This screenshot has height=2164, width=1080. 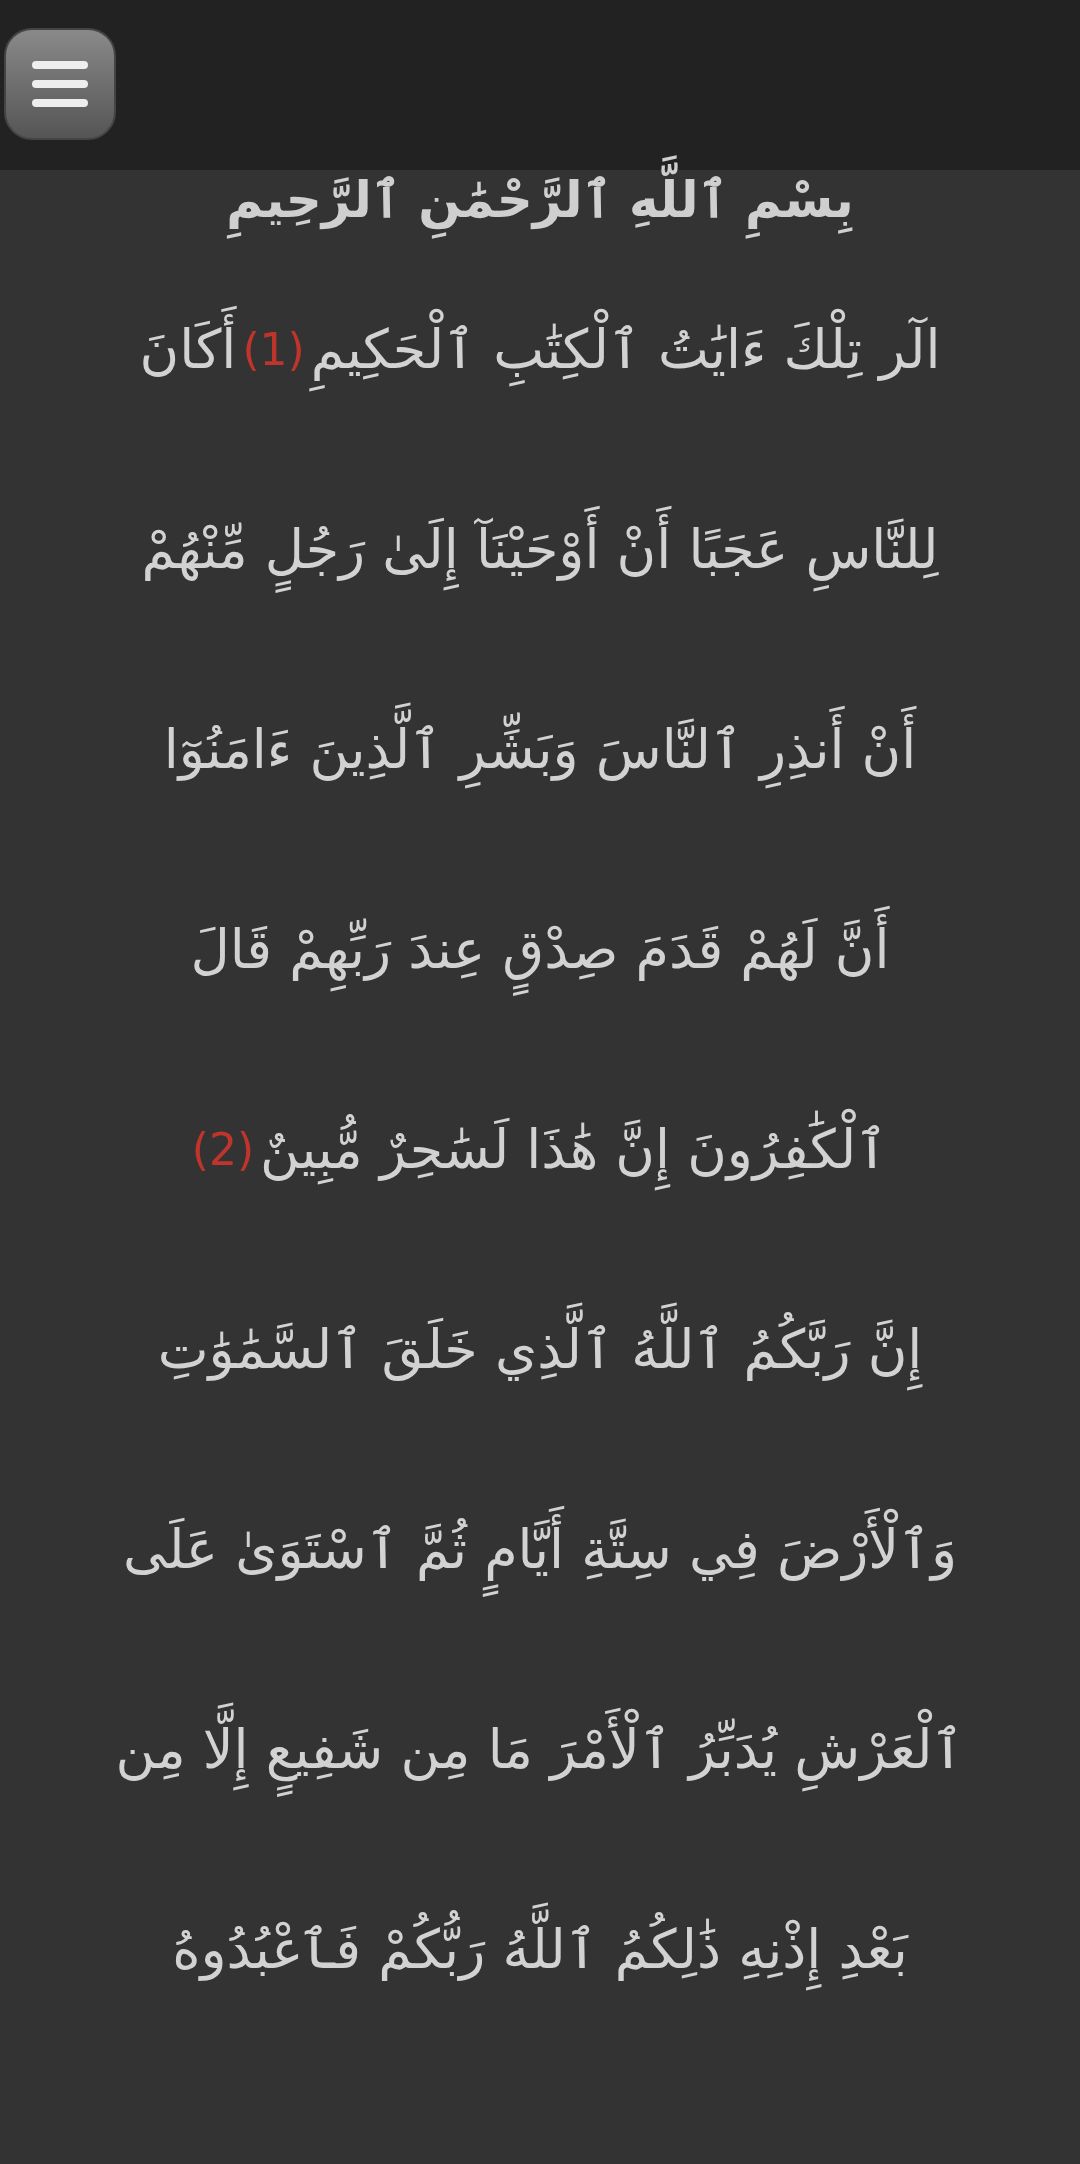 I want to click on verse-text: بَعْدِ إِذْنِهِ ذَٰلِكُمُ ٱللَّهُ رَبُّكُمْ فَٱعْبُدُوهُ, so click(x=540, y=1950).